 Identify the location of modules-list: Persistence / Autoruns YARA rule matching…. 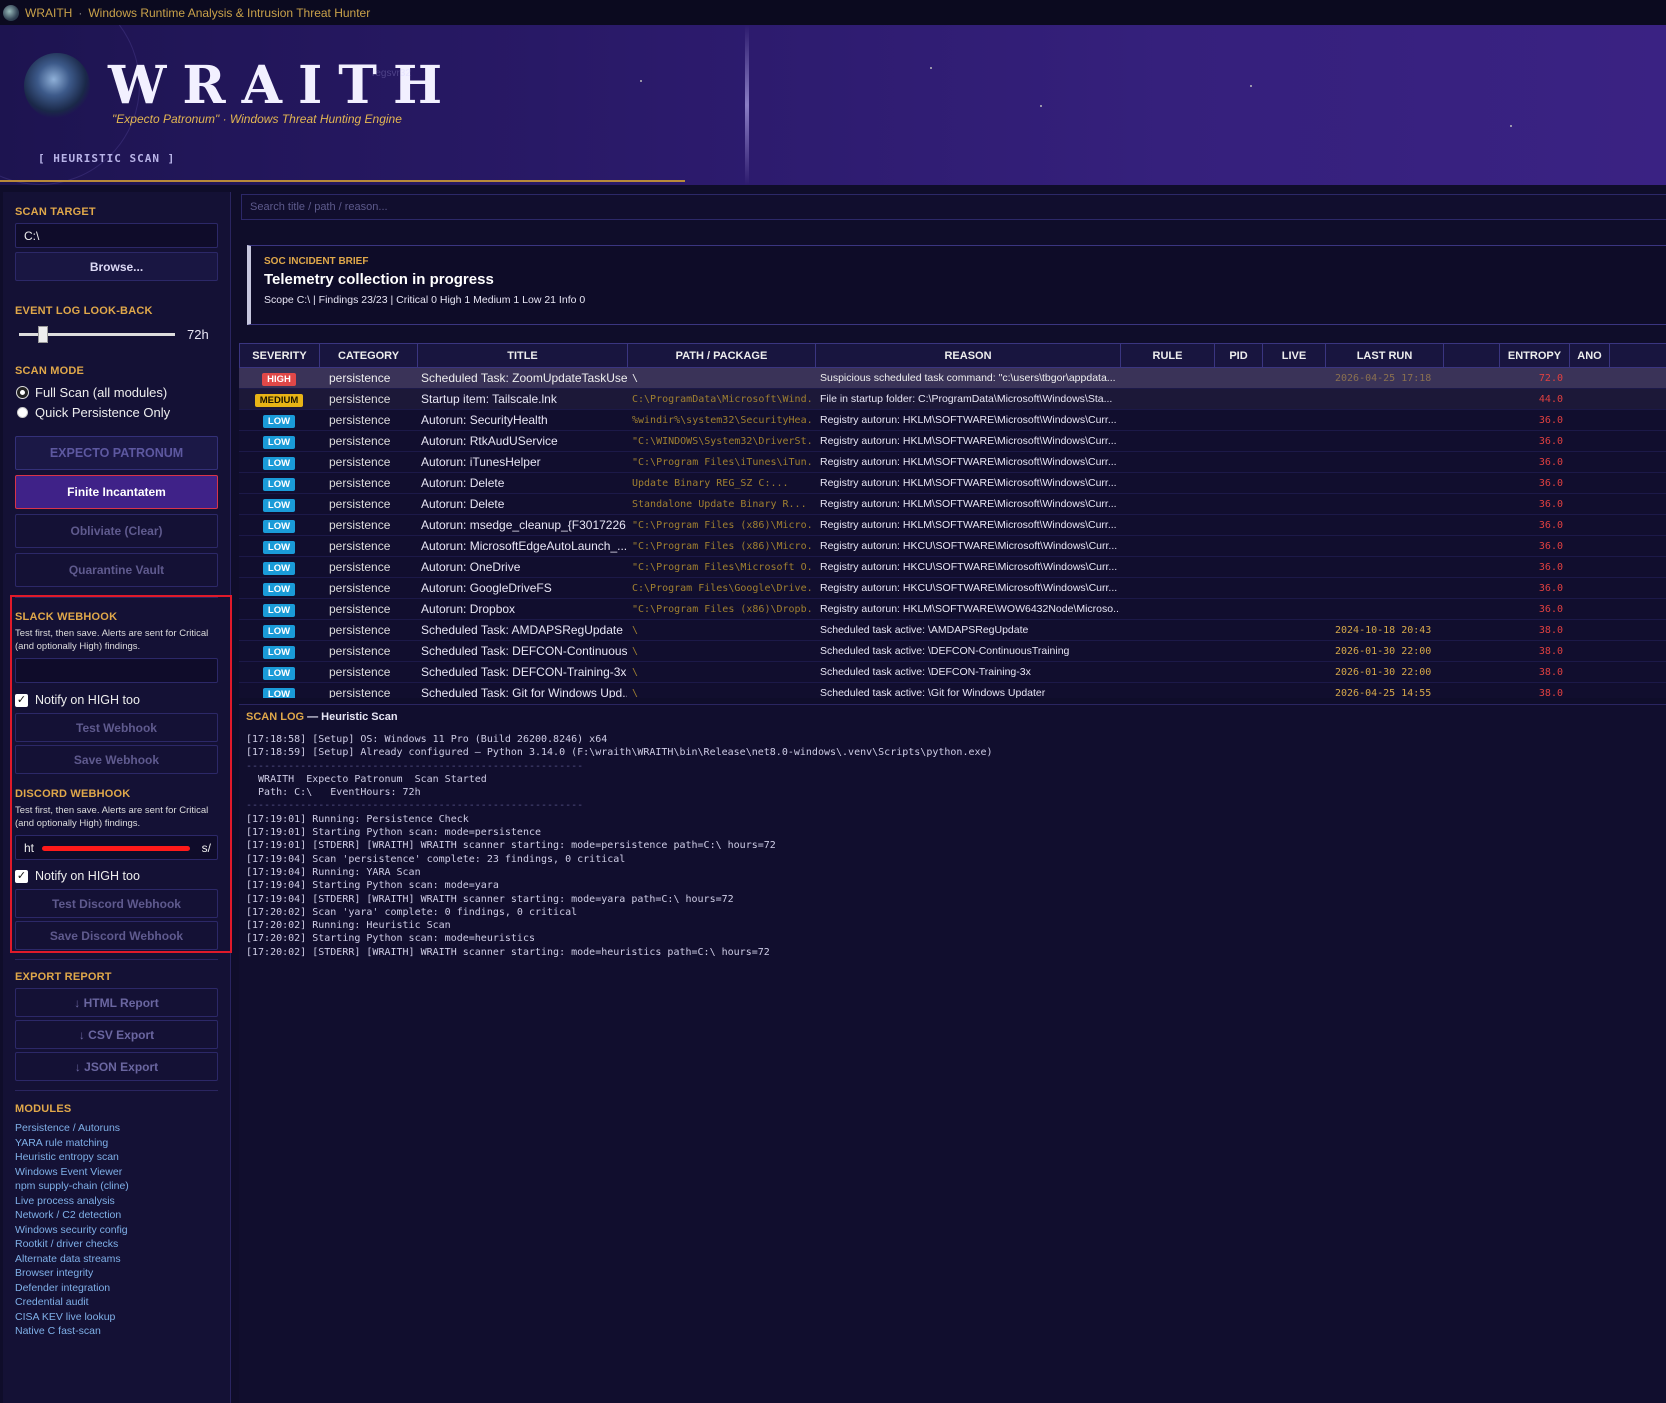
(116, 1230).